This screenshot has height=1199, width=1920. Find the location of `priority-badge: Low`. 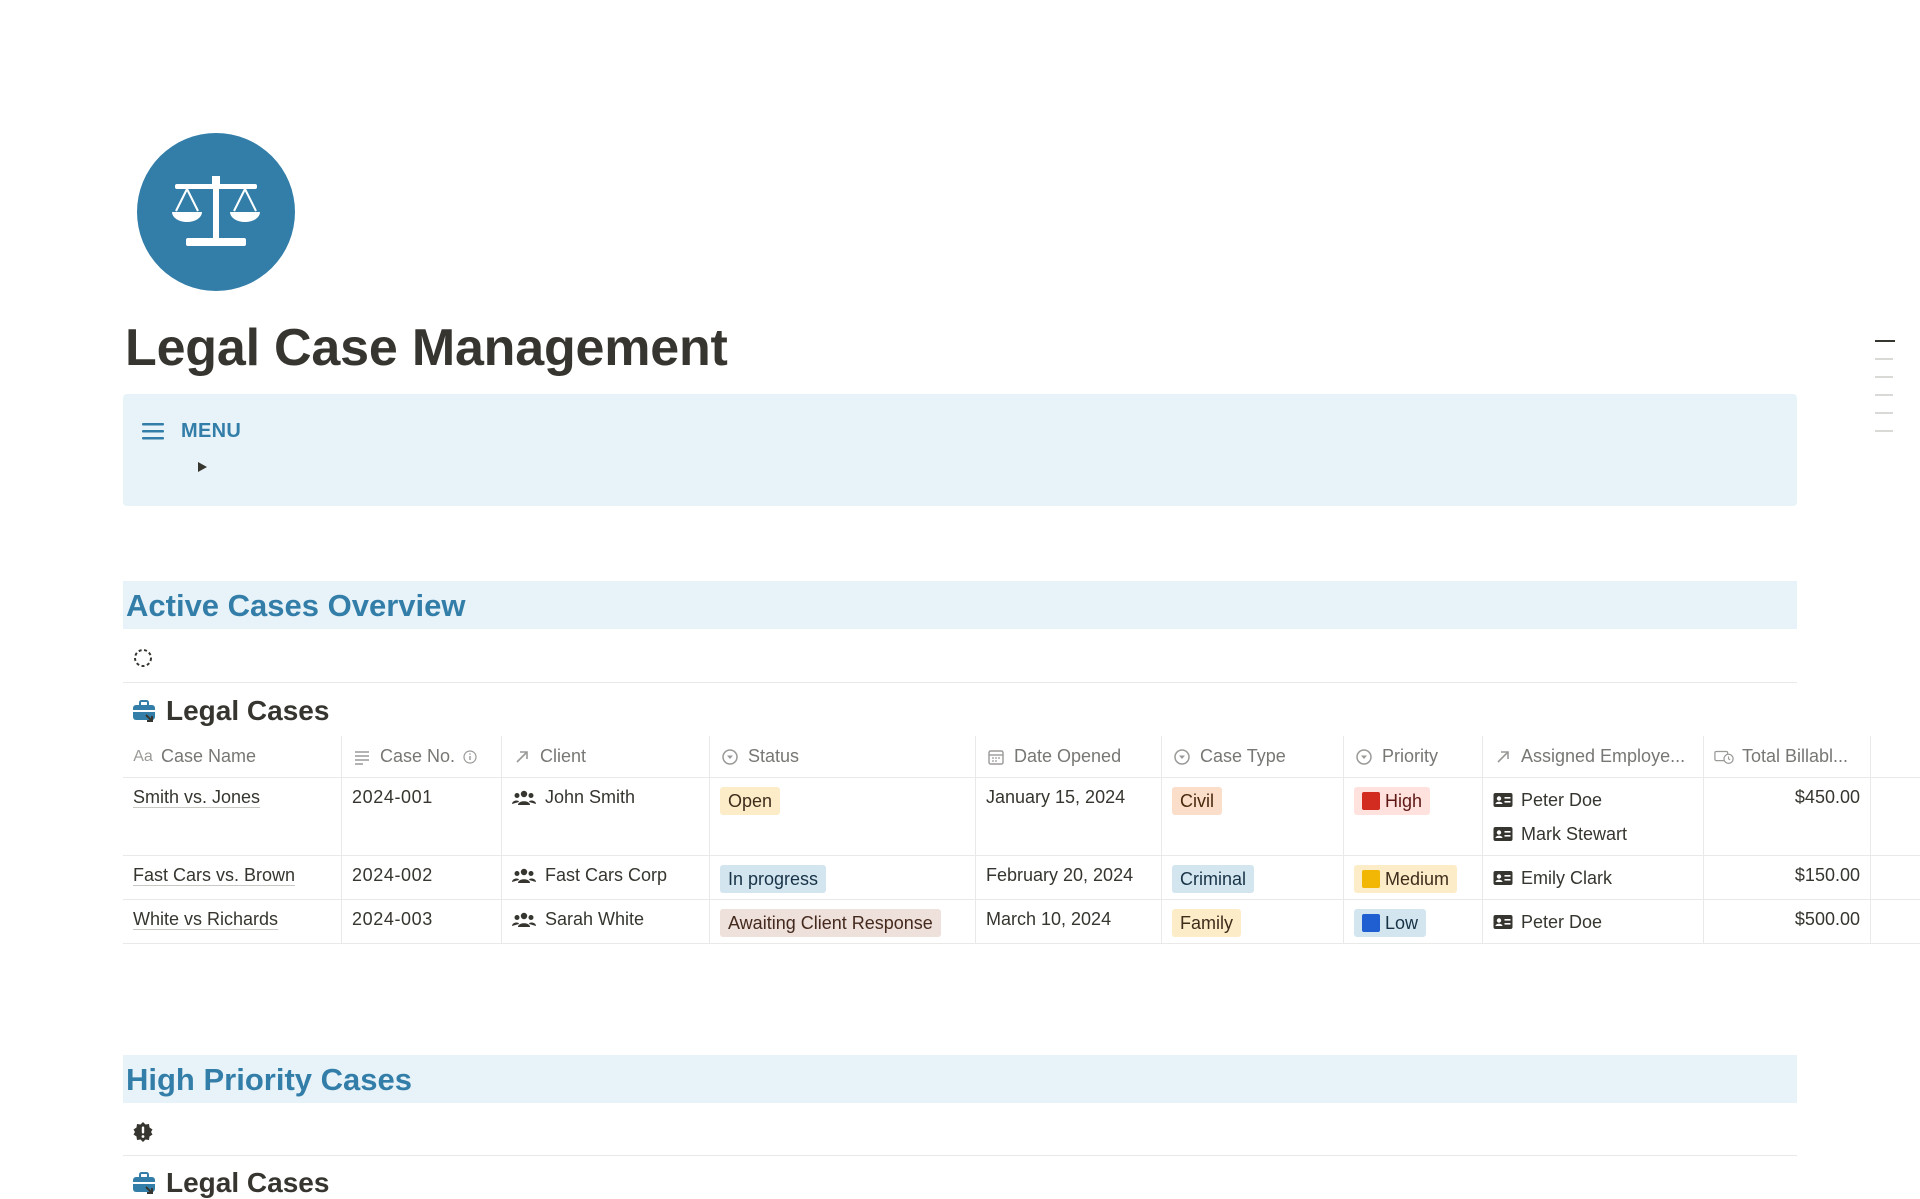

priority-badge: Low is located at coordinates (1390, 923).